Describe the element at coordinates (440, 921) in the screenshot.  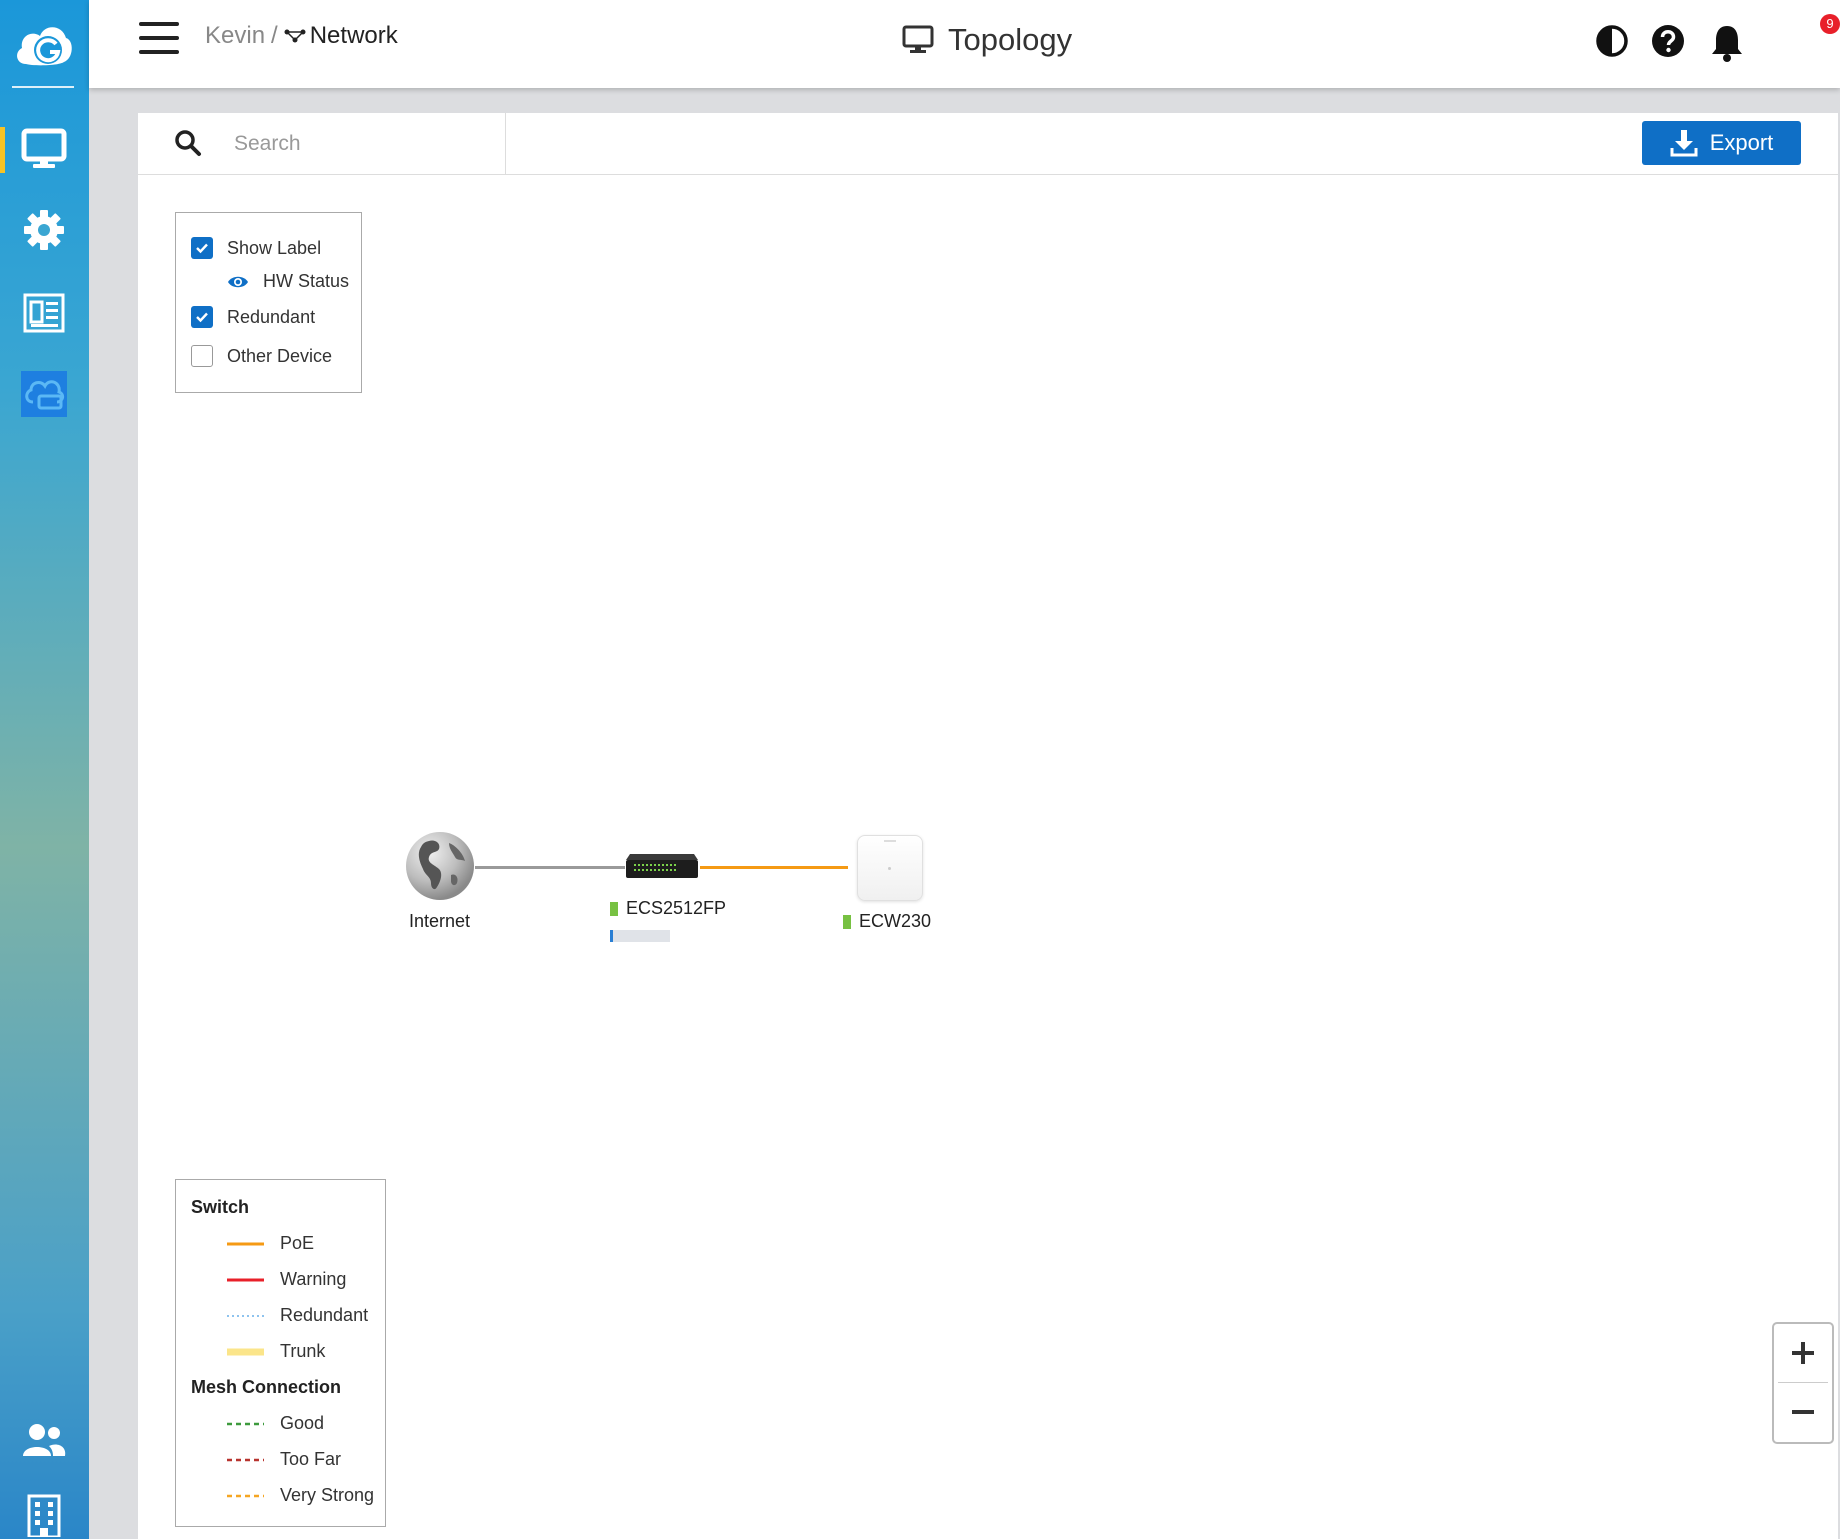
I see `node-label-internet: Internet` at that location.